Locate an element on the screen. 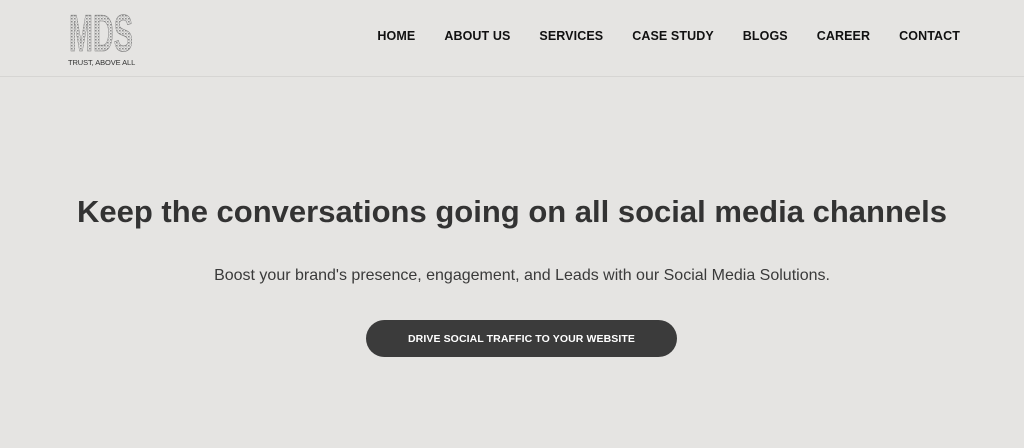  drive-traffic-button: DRIVE SOCIAL TRAFFIC TO YOUR WEBSITE is located at coordinates (521, 338).